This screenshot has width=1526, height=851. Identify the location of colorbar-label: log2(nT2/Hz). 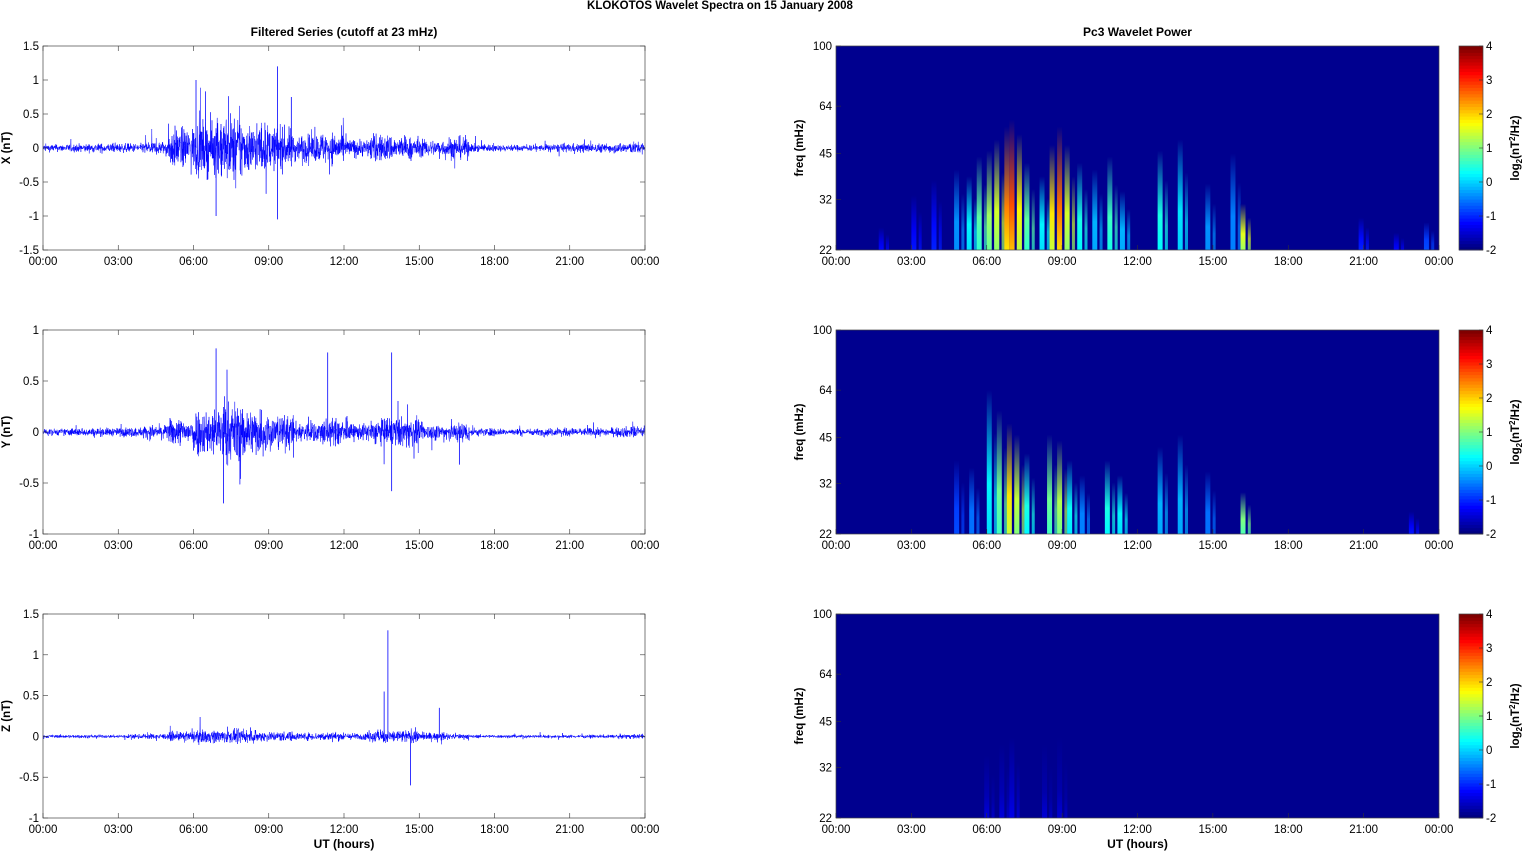
(1516, 147).